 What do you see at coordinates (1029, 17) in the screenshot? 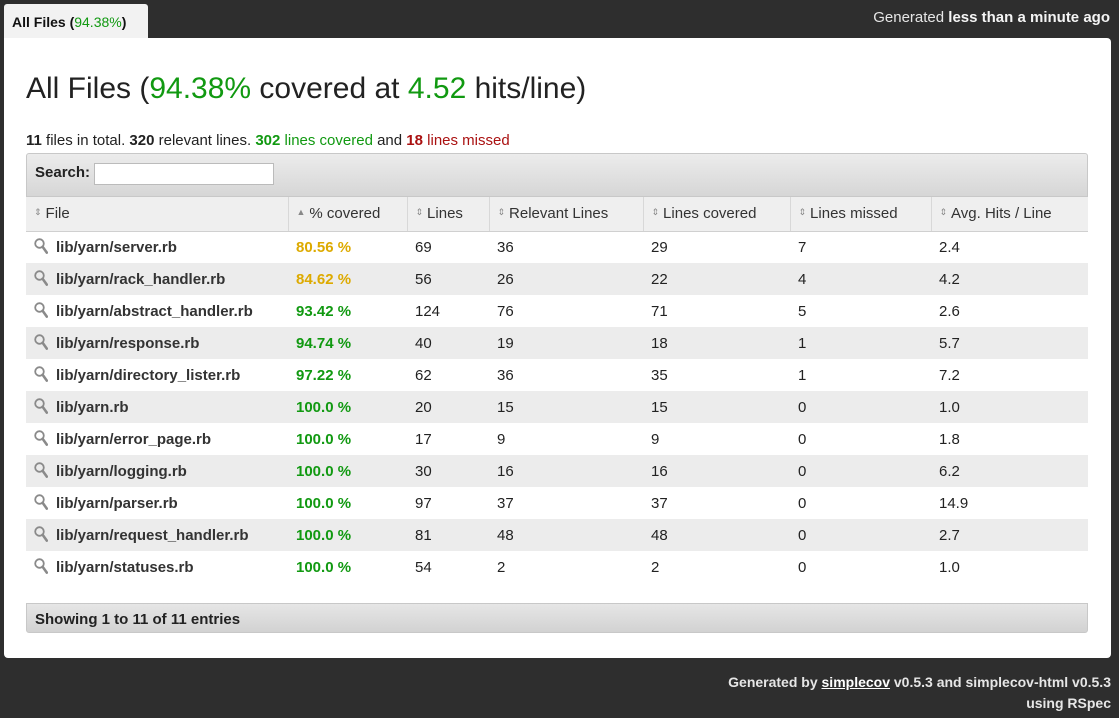
I see `generated-time: less than a minute ago` at bounding box center [1029, 17].